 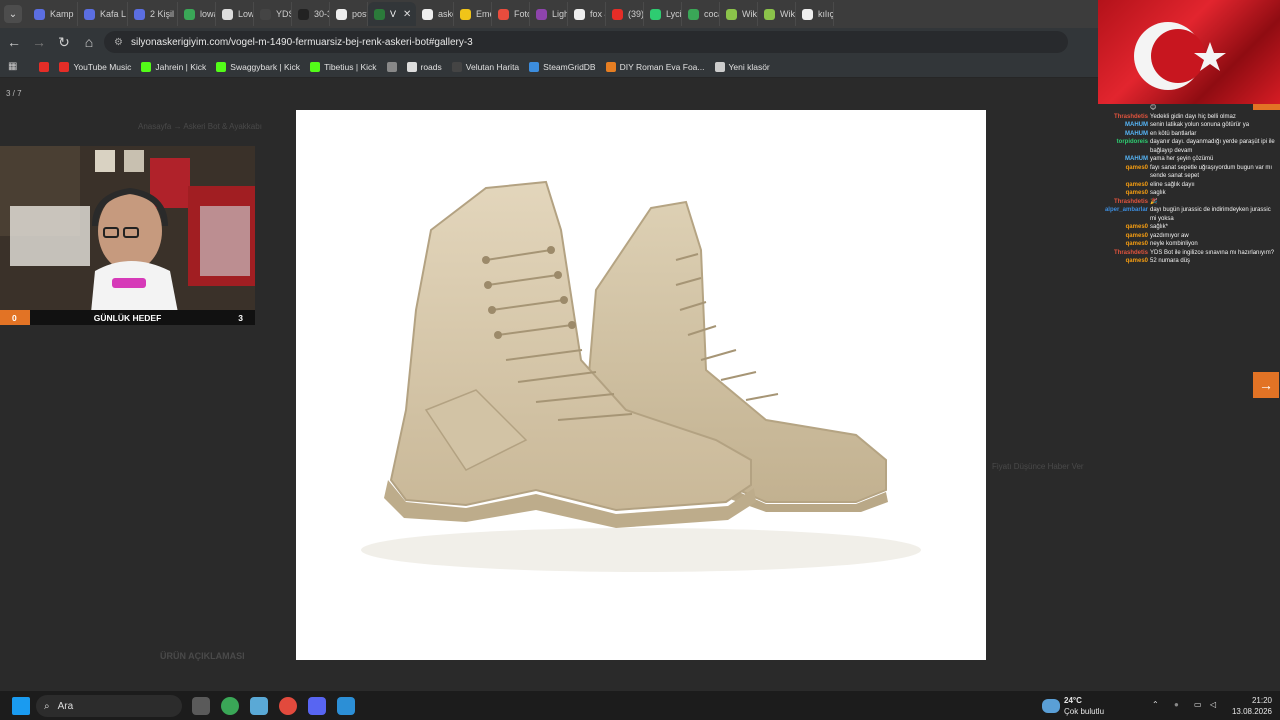 What do you see at coordinates (201, 706) in the screenshot?
I see `task-view-icon` at bounding box center [201, 706].